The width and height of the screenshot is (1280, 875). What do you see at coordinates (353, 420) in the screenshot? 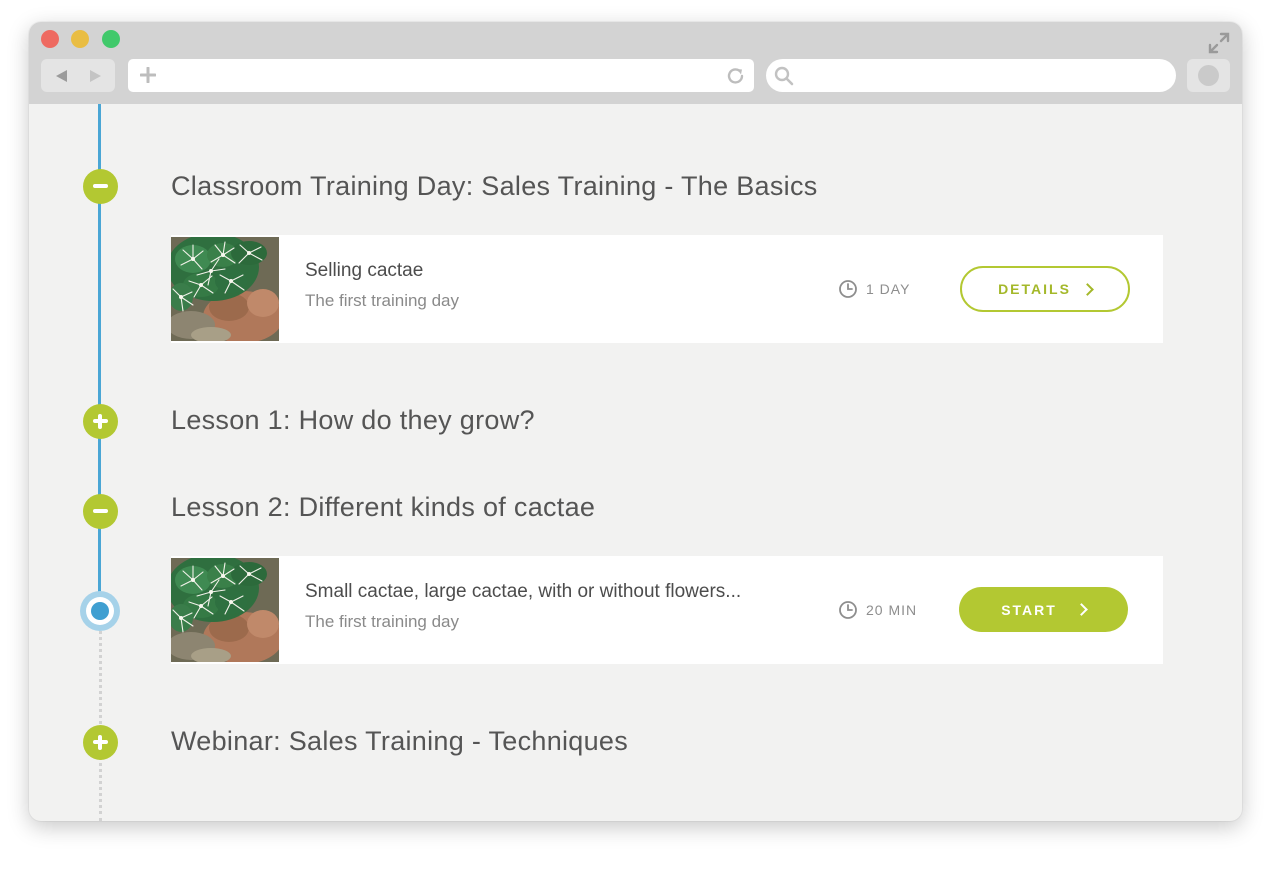
I see `section-title: Lesson 1: How do they grow?` at bounding box center [353, 420].